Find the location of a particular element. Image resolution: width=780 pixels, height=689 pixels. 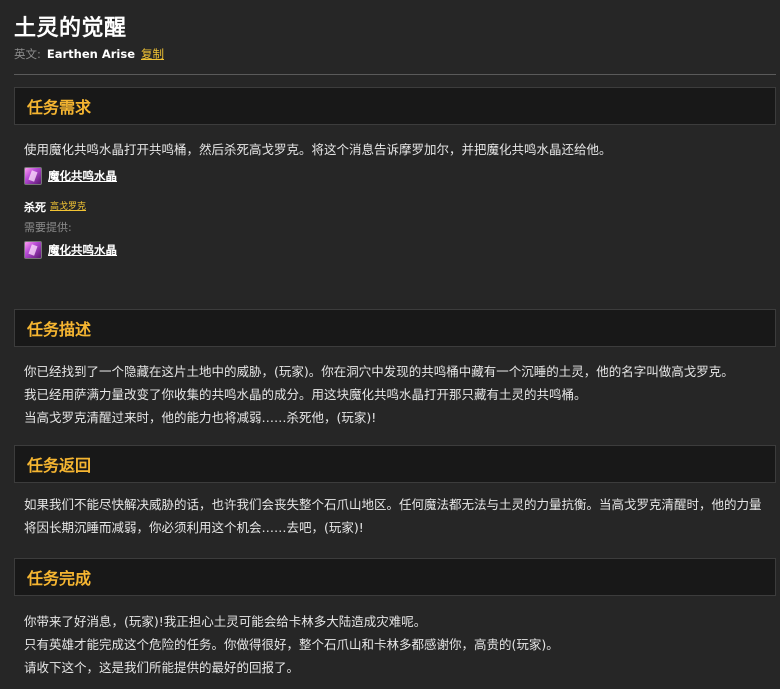

kill-row: 杀死 高戈罗克 is located at coordinates (395, 207).